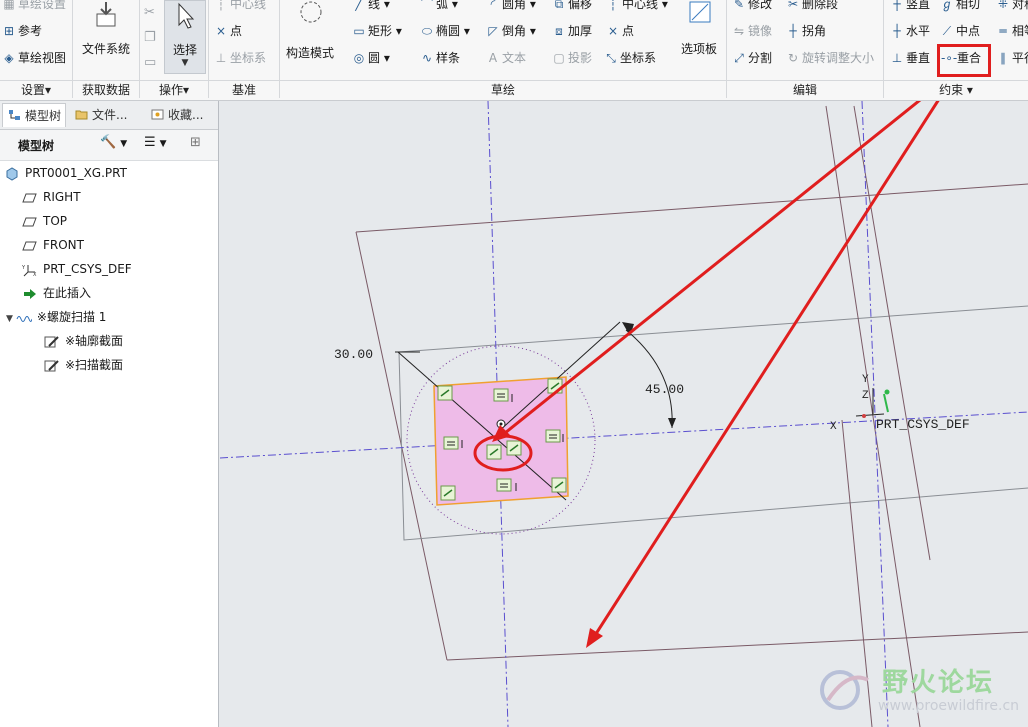 The height and width of the screenshot is (727, 1028). I want to click on chevron-down-icon: ▼, so click(124, 144).